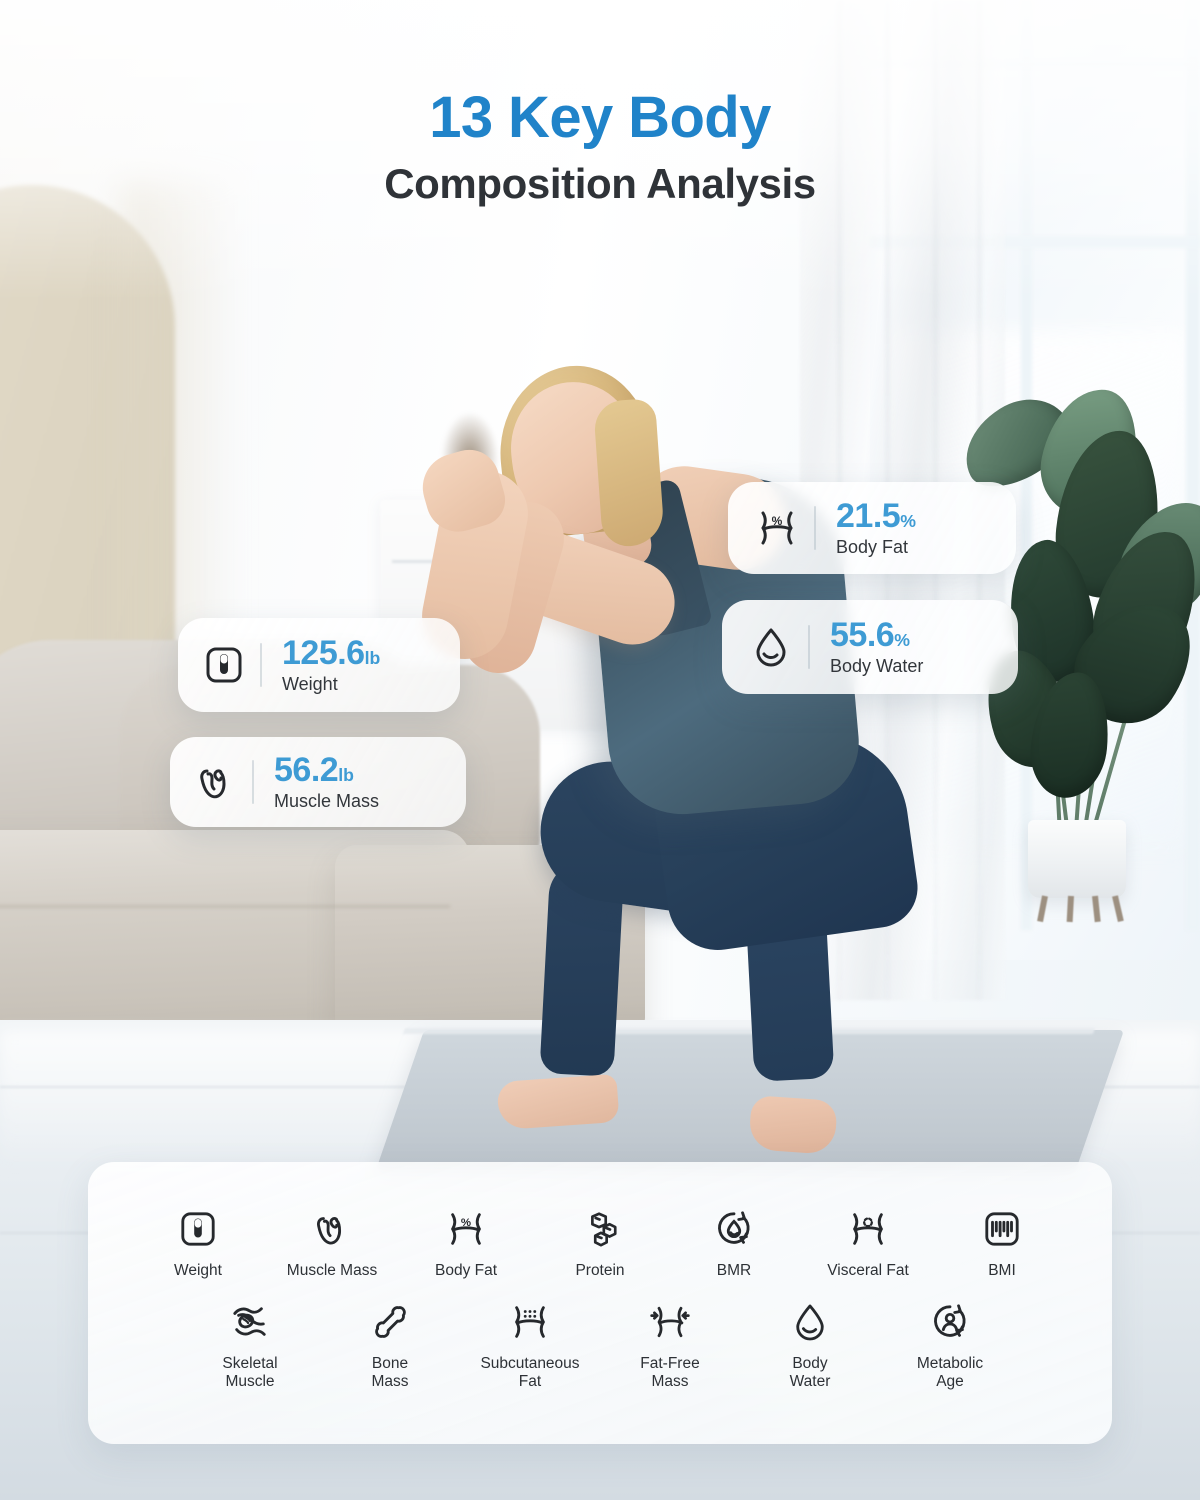 The width and height of the screenshot is (1200, 1500). I want to click on feature-weight: Weight, so click(198, 1243).